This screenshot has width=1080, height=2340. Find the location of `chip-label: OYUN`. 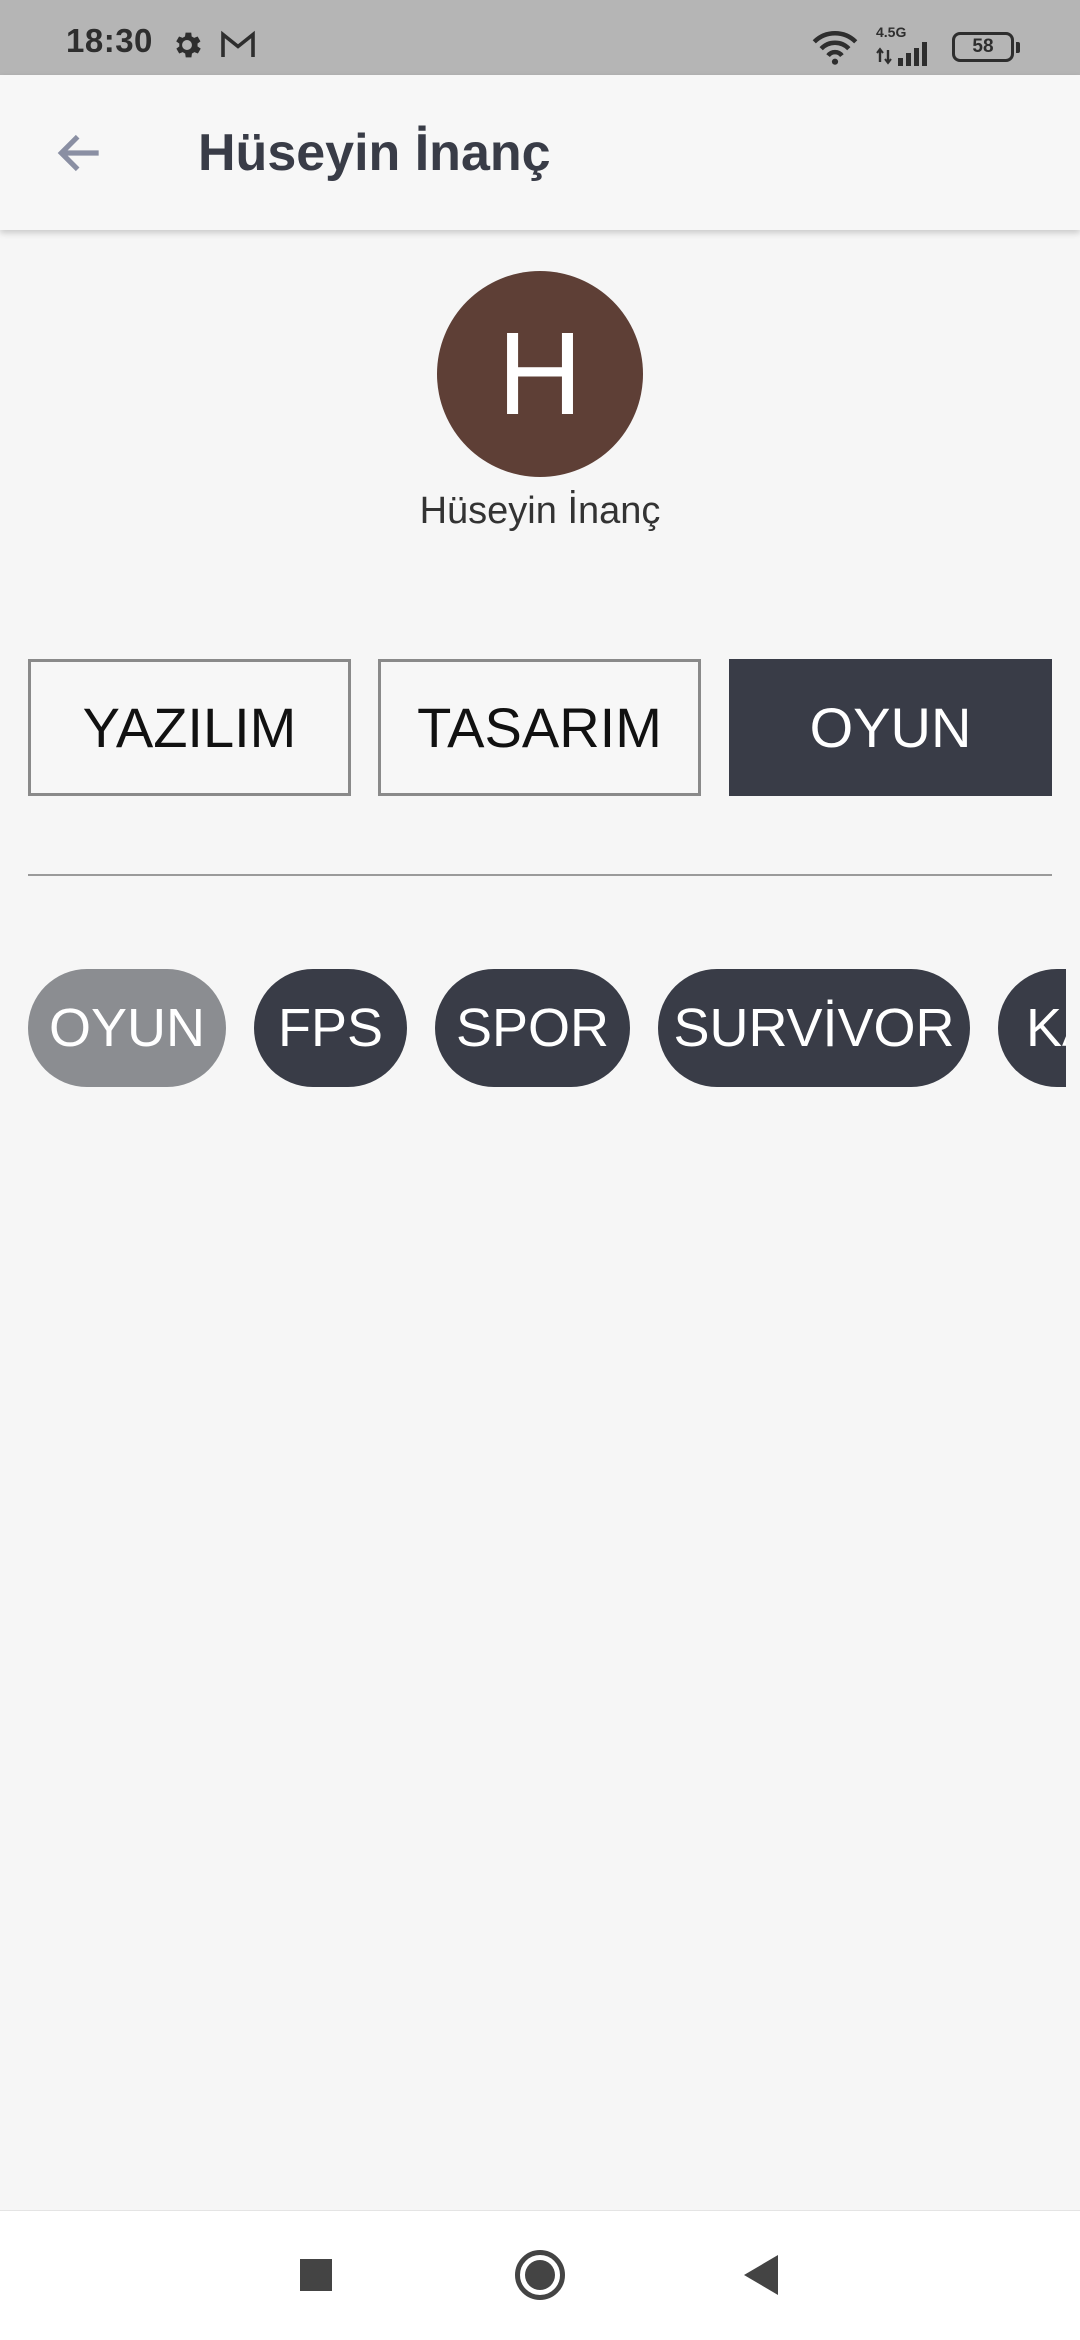

chip-label: OYUN is located at coordinates (126, 1028).